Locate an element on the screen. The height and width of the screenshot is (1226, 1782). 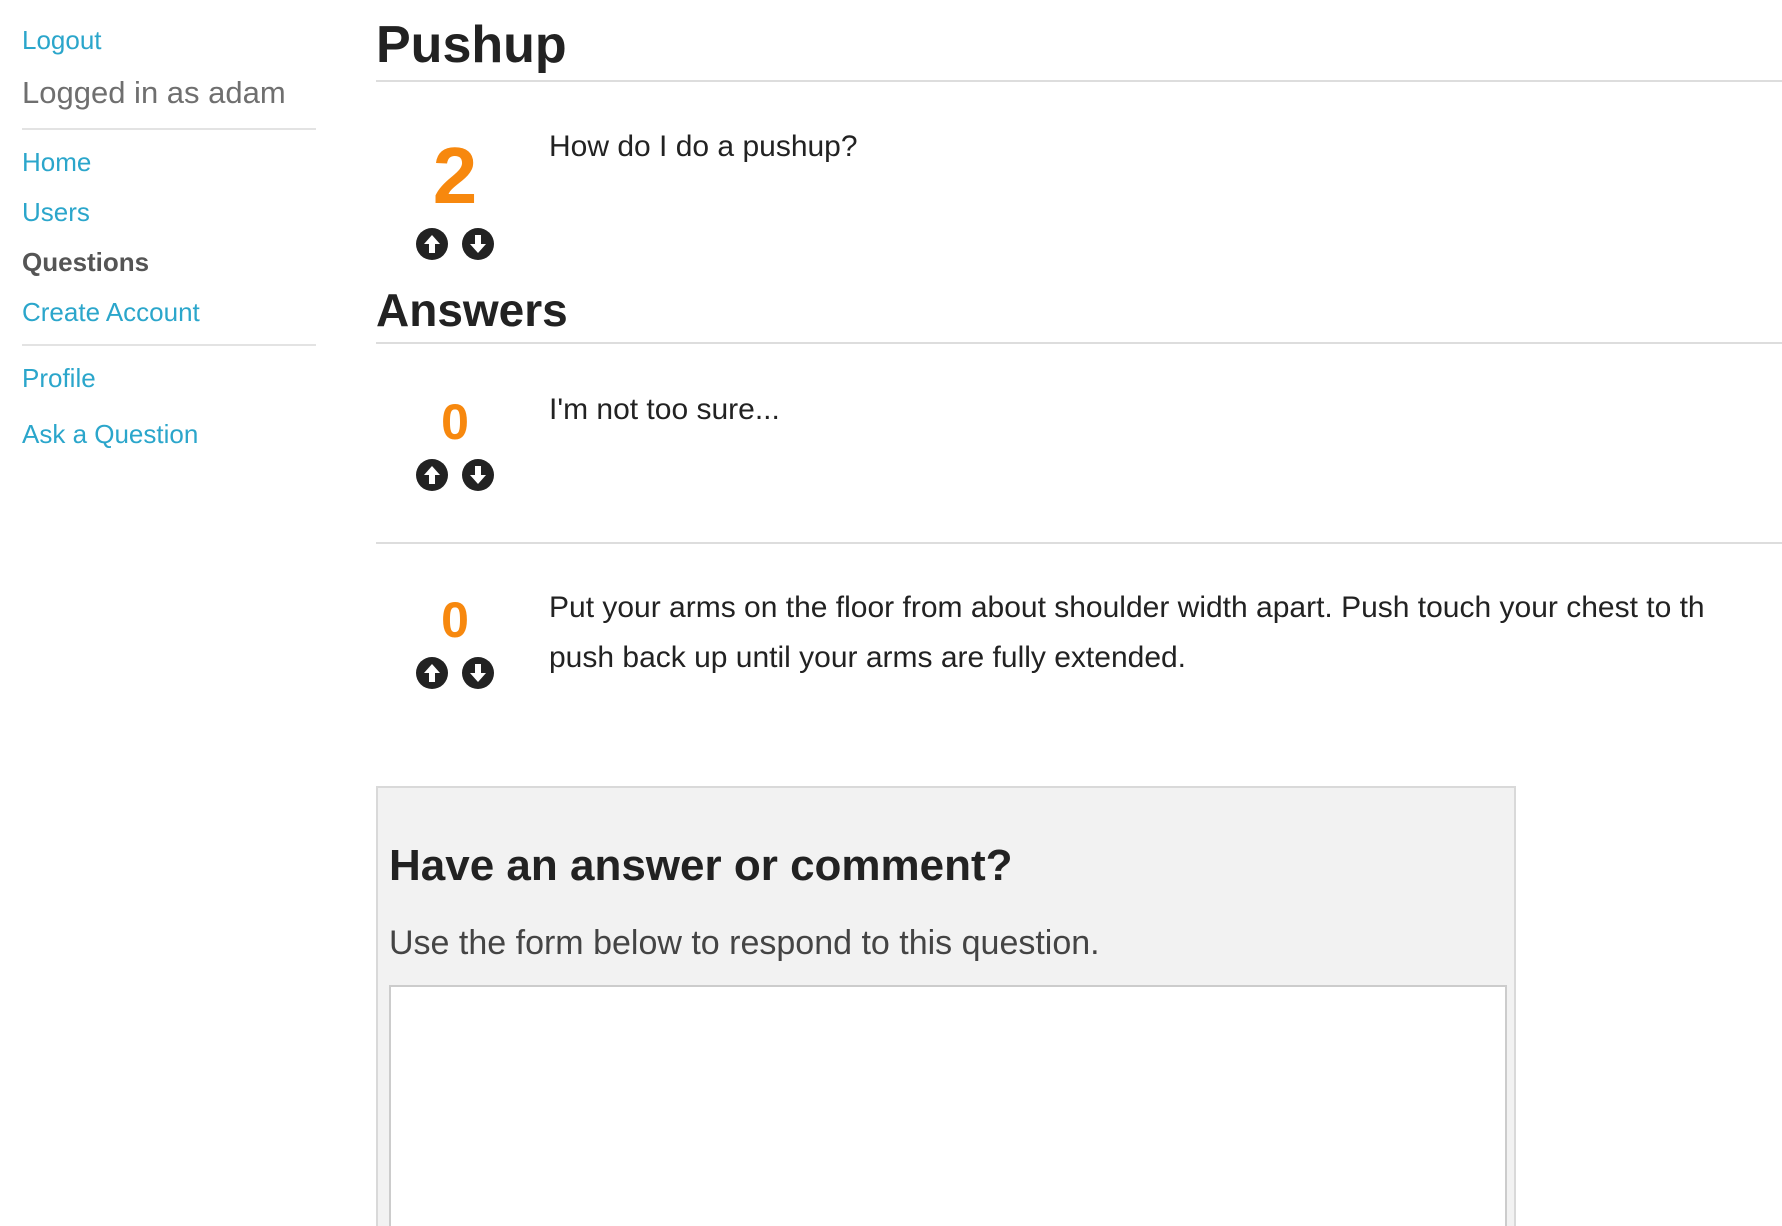
question-body-text: How do I do a pushup? is located at coordinates (703, 146).